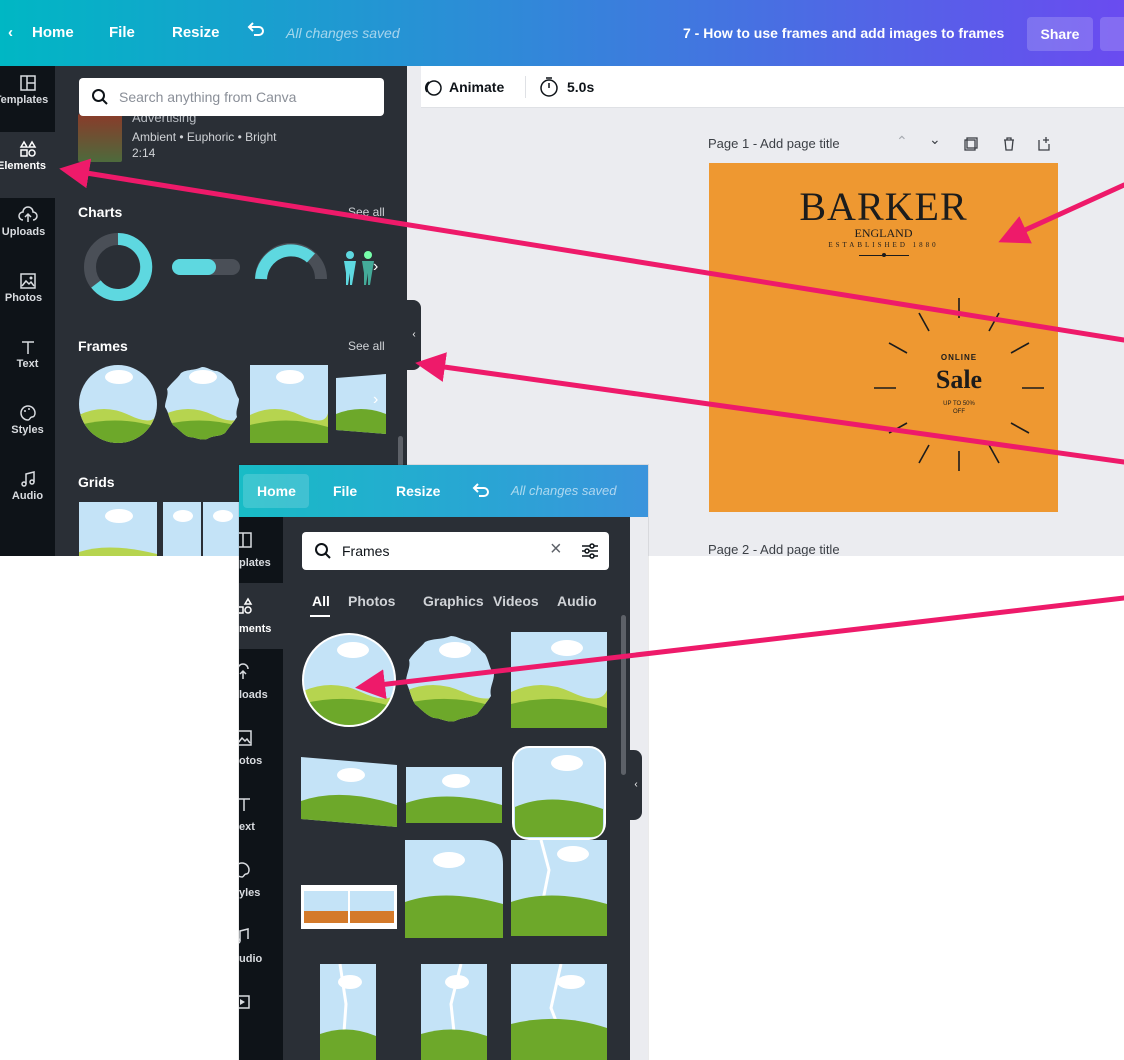  I want to click on inset-resize-menu: Resize, so click(418, 491).